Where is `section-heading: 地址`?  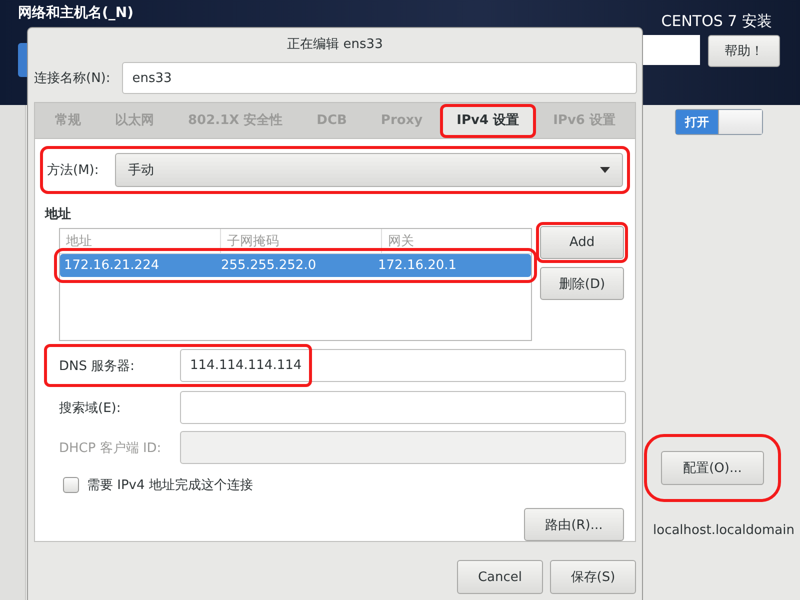
section-heading: 地址 is located at coordinates (58, 214).